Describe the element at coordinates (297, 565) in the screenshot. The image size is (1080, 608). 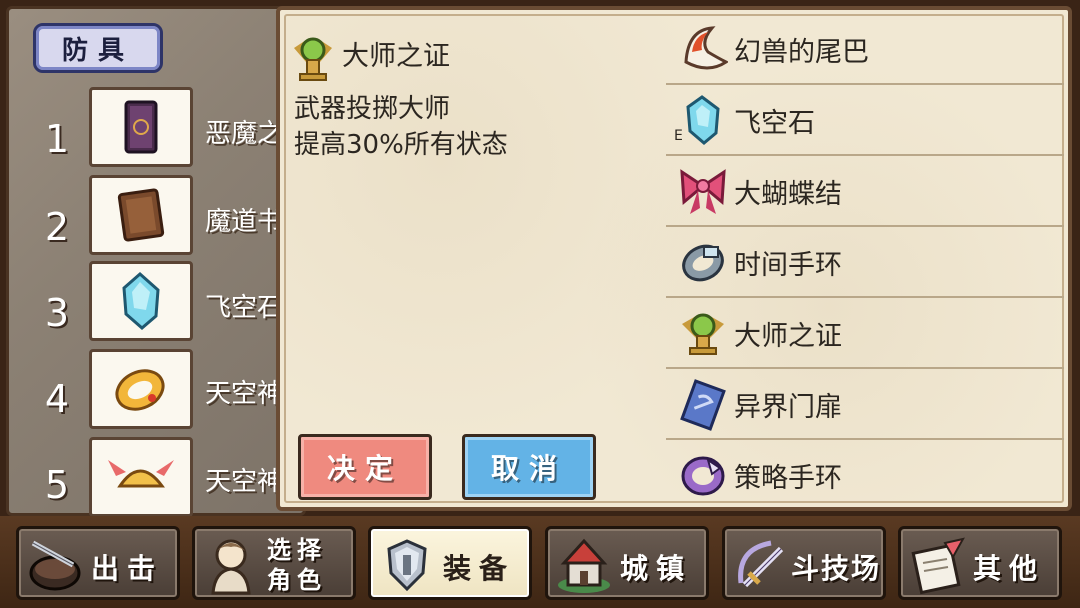
I see `nav-label: 选择角色` at that location.